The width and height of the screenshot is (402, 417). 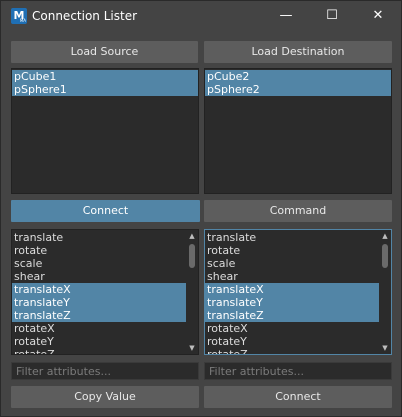 What do you see at coordinates (298, 371) in the screenshot?
I see `destination-filter-input` at bounding box center [298, 371].